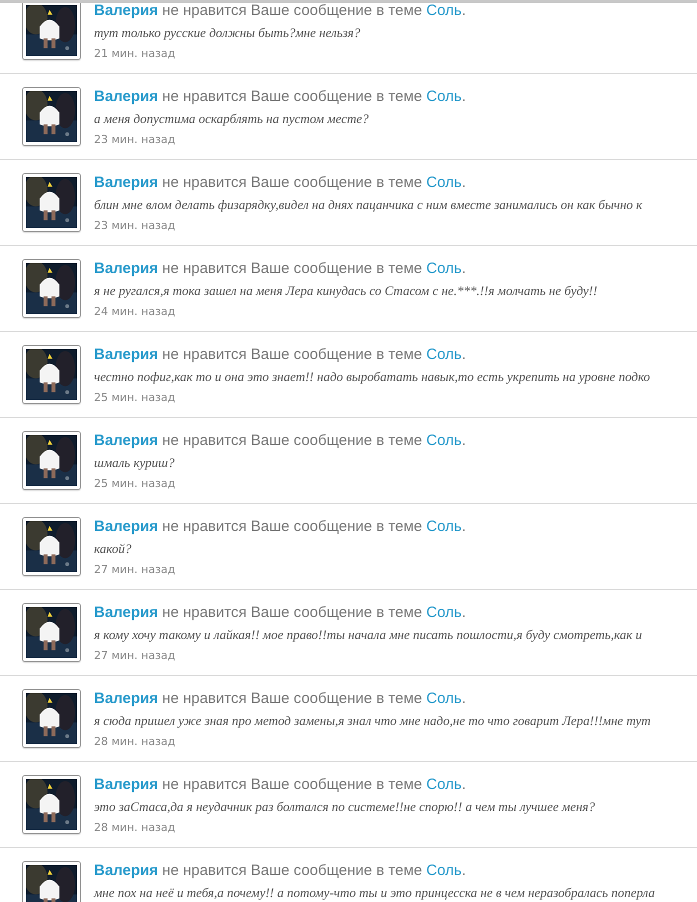 The height and width of the screenshot is (902, 697). Describe the element at coordinates (368, 205) in the screenshot. I see `message-excerpt: блин мне влом делать физарядку,видел на днях пацанчика с ним вместе занимались он как бычно к` at that location.